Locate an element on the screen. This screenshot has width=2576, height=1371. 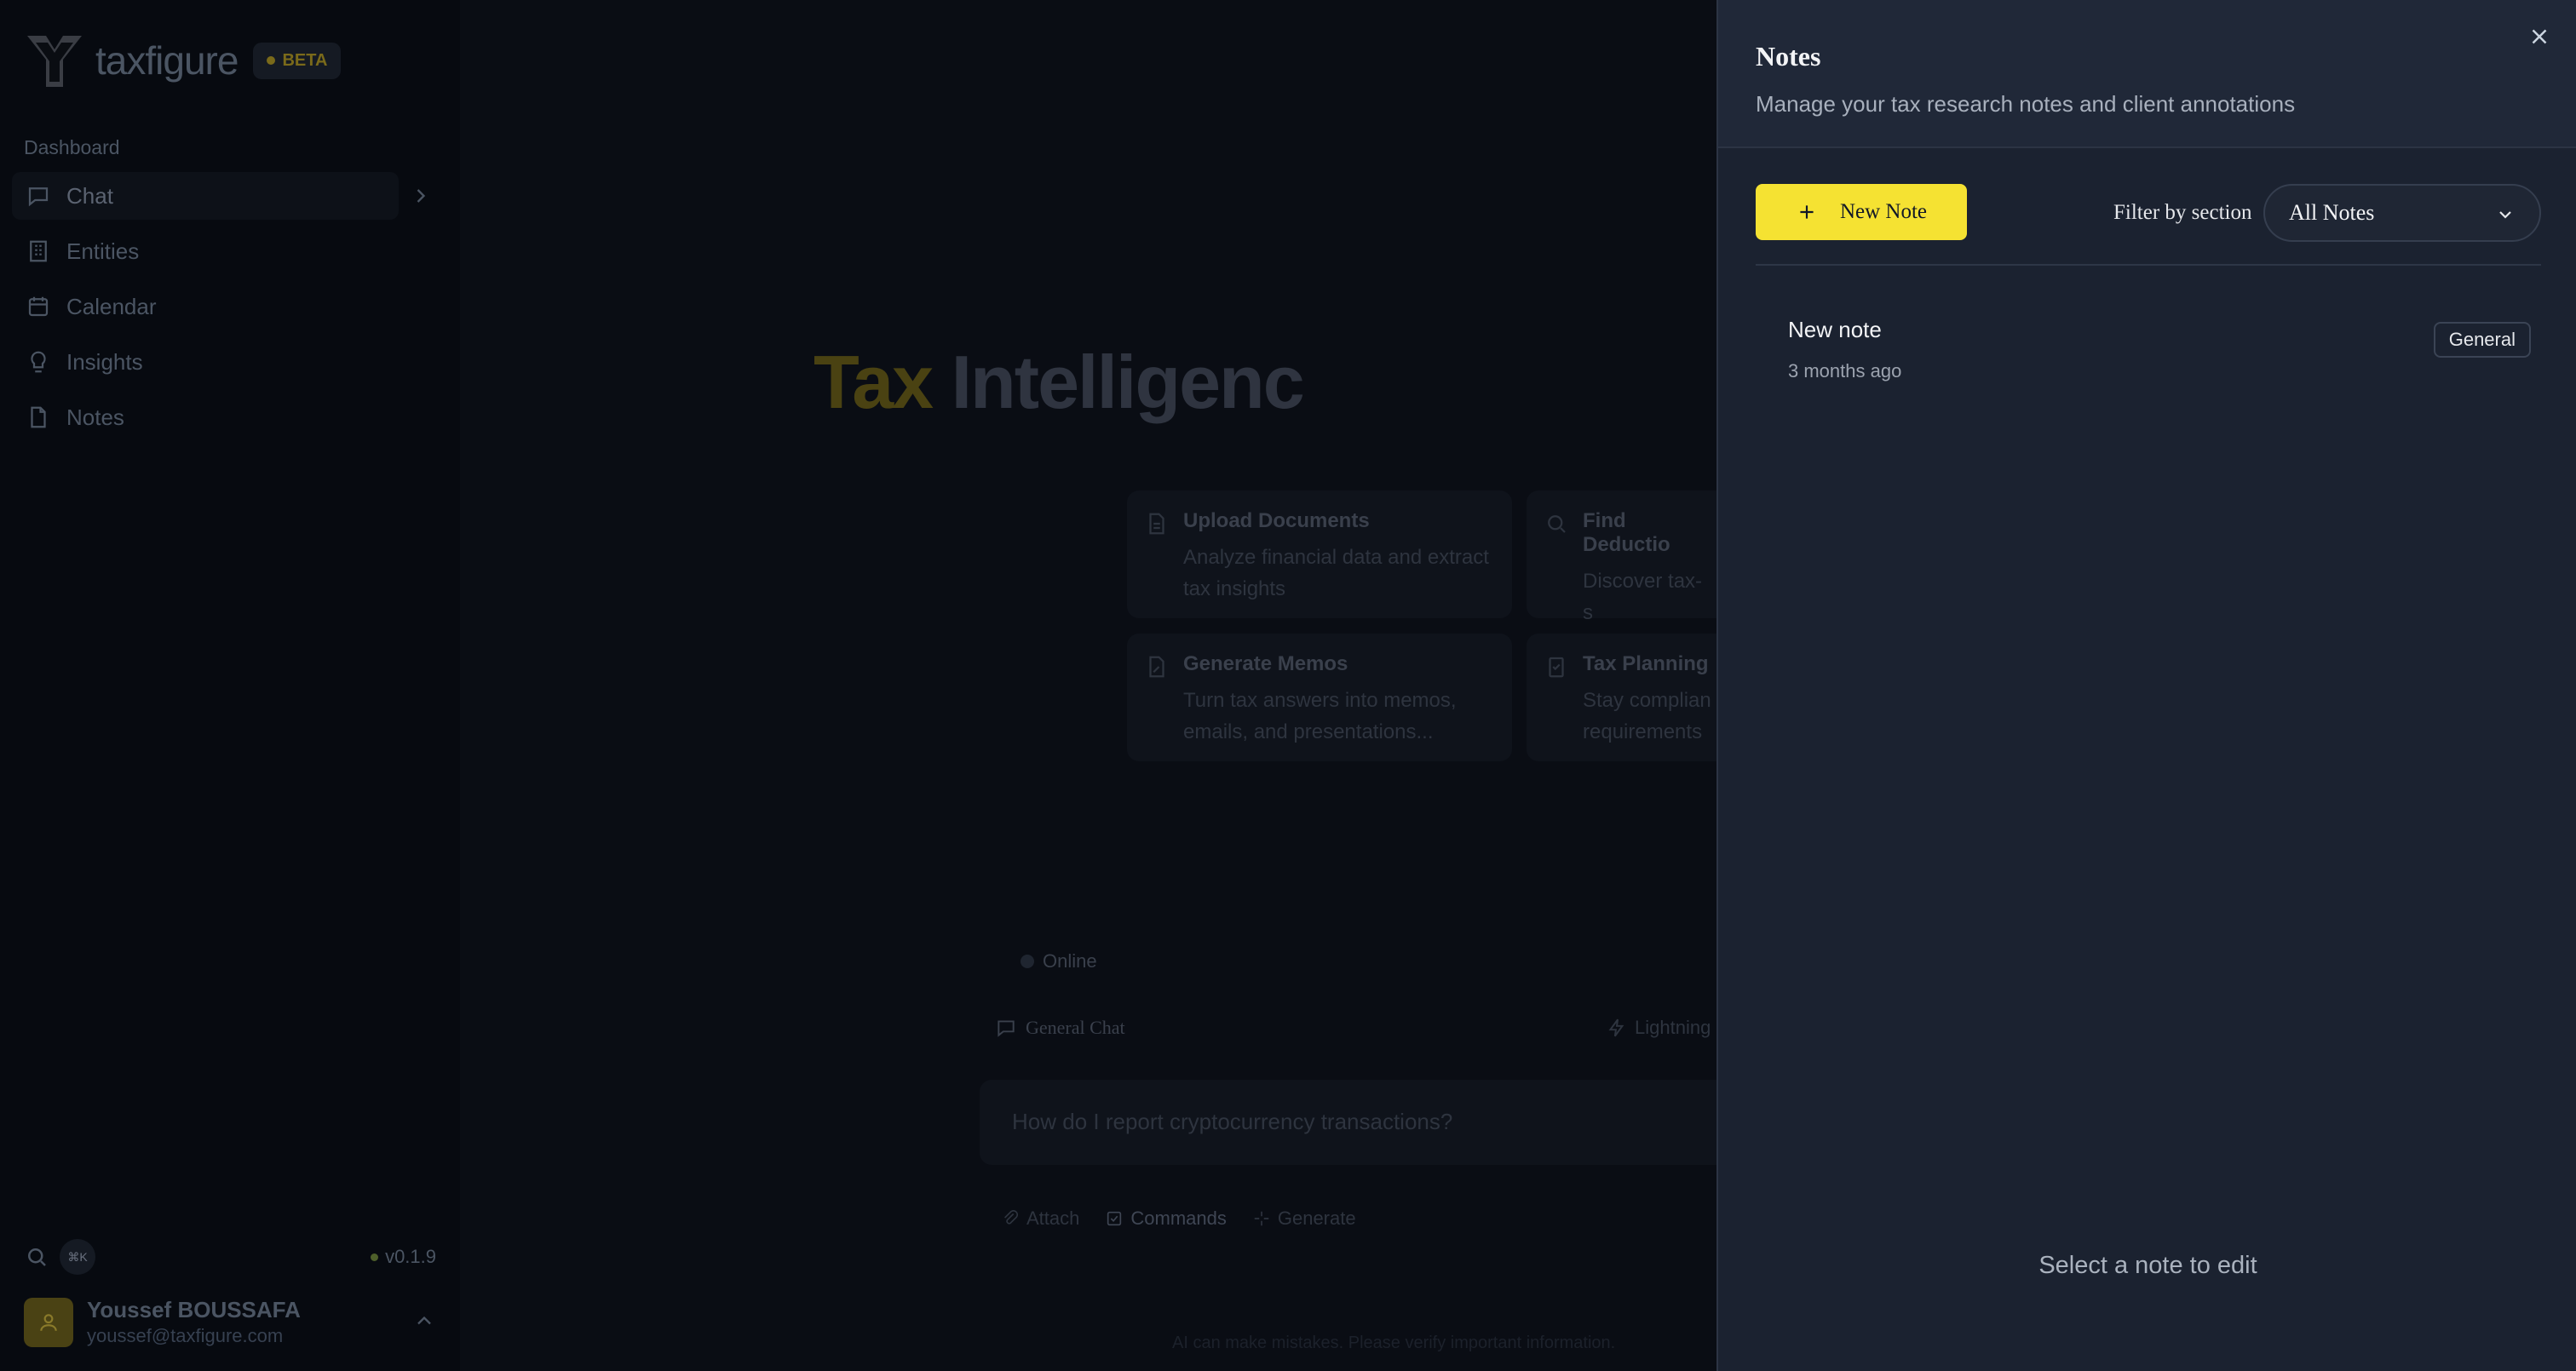
note-title: New note is located at coordinates (1835, 329).